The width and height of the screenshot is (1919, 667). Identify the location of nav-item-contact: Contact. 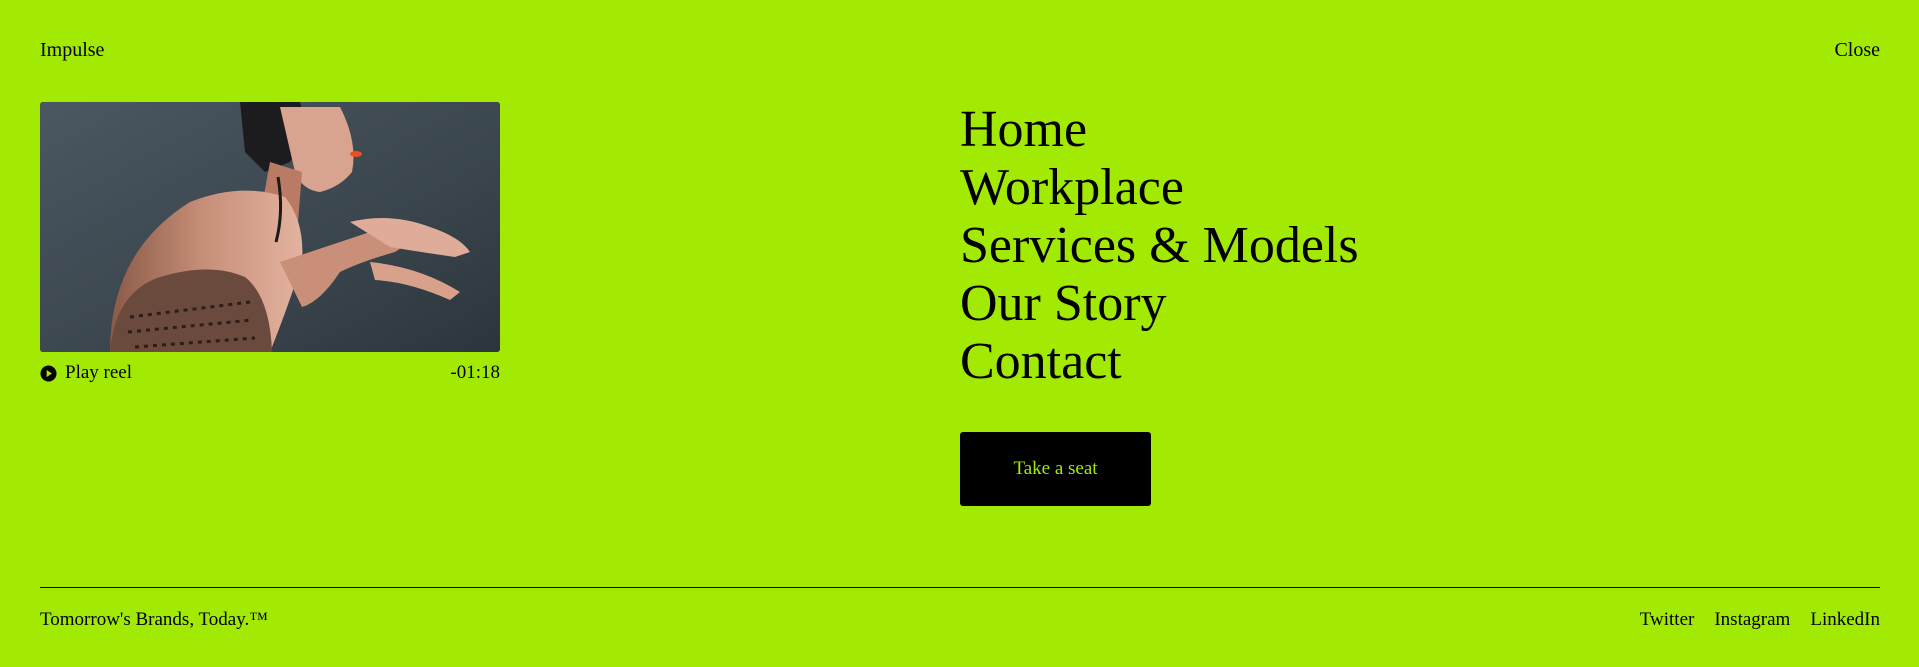
(1159, 362).